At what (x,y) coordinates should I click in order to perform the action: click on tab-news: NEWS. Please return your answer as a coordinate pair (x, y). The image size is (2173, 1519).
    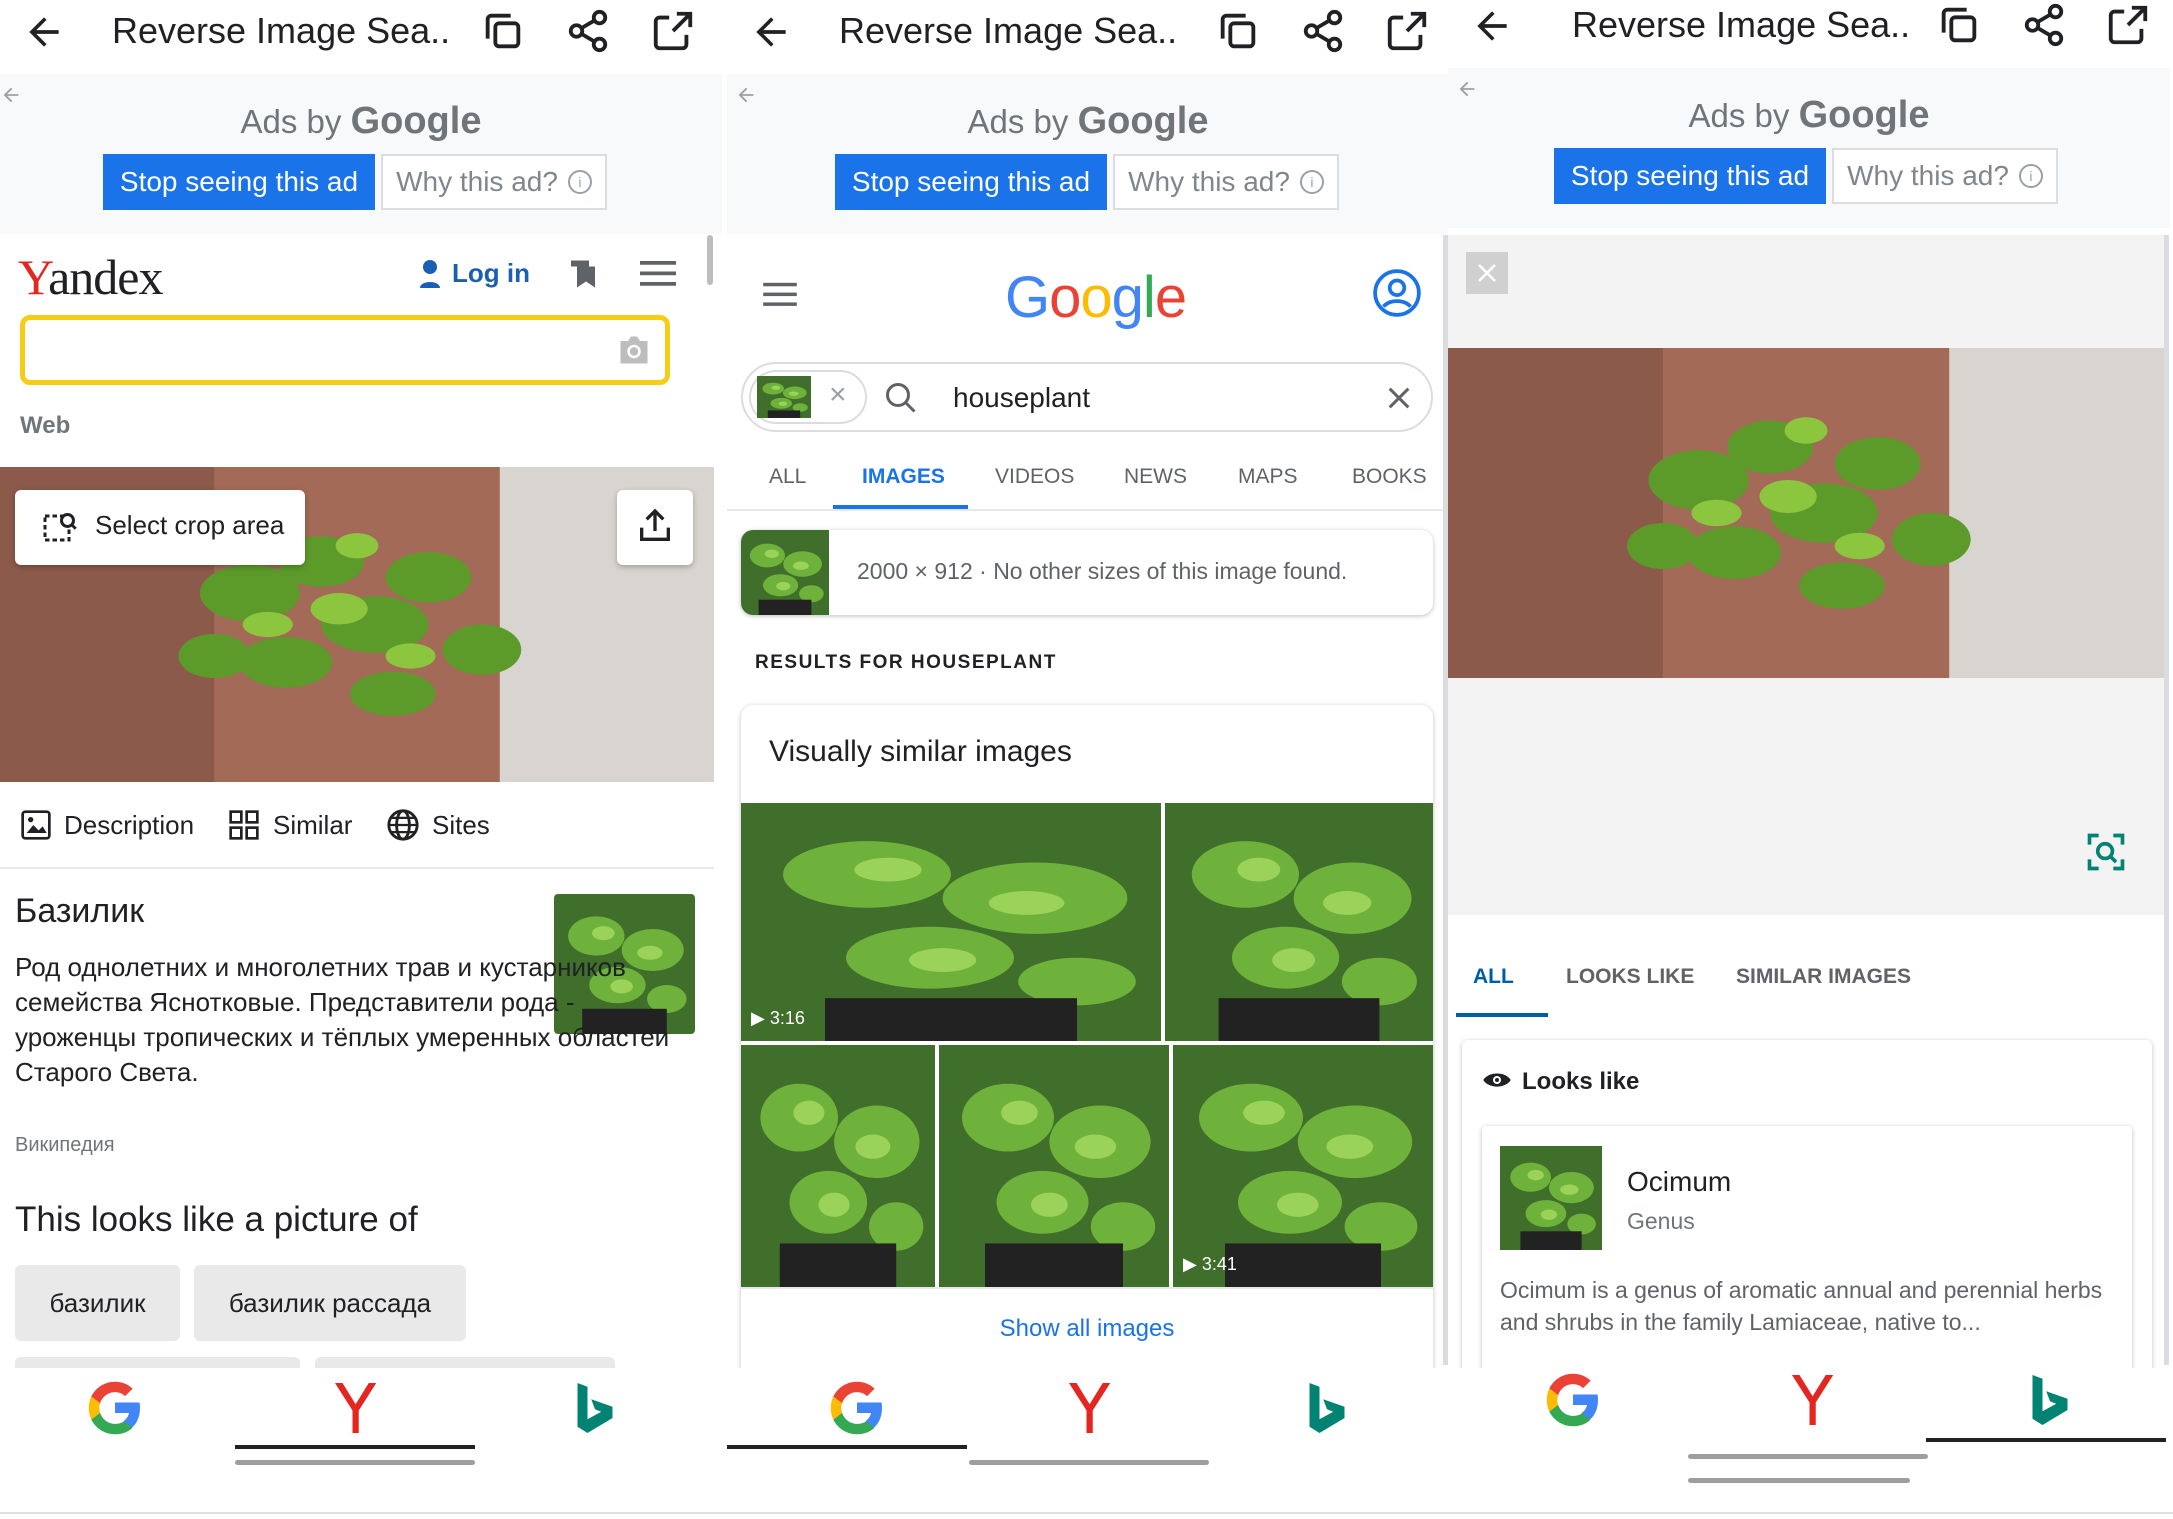
    Looking at the image, I should click on (1155, 477).